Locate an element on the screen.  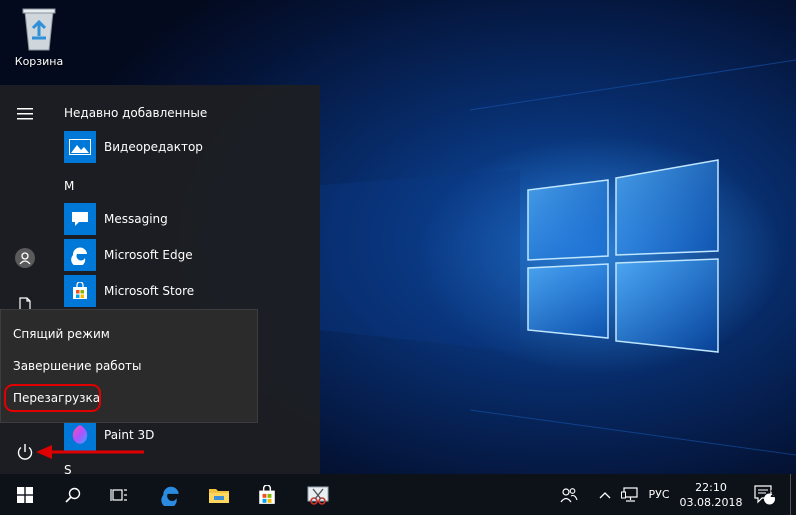
network-button is located at coordinates (630, 494).